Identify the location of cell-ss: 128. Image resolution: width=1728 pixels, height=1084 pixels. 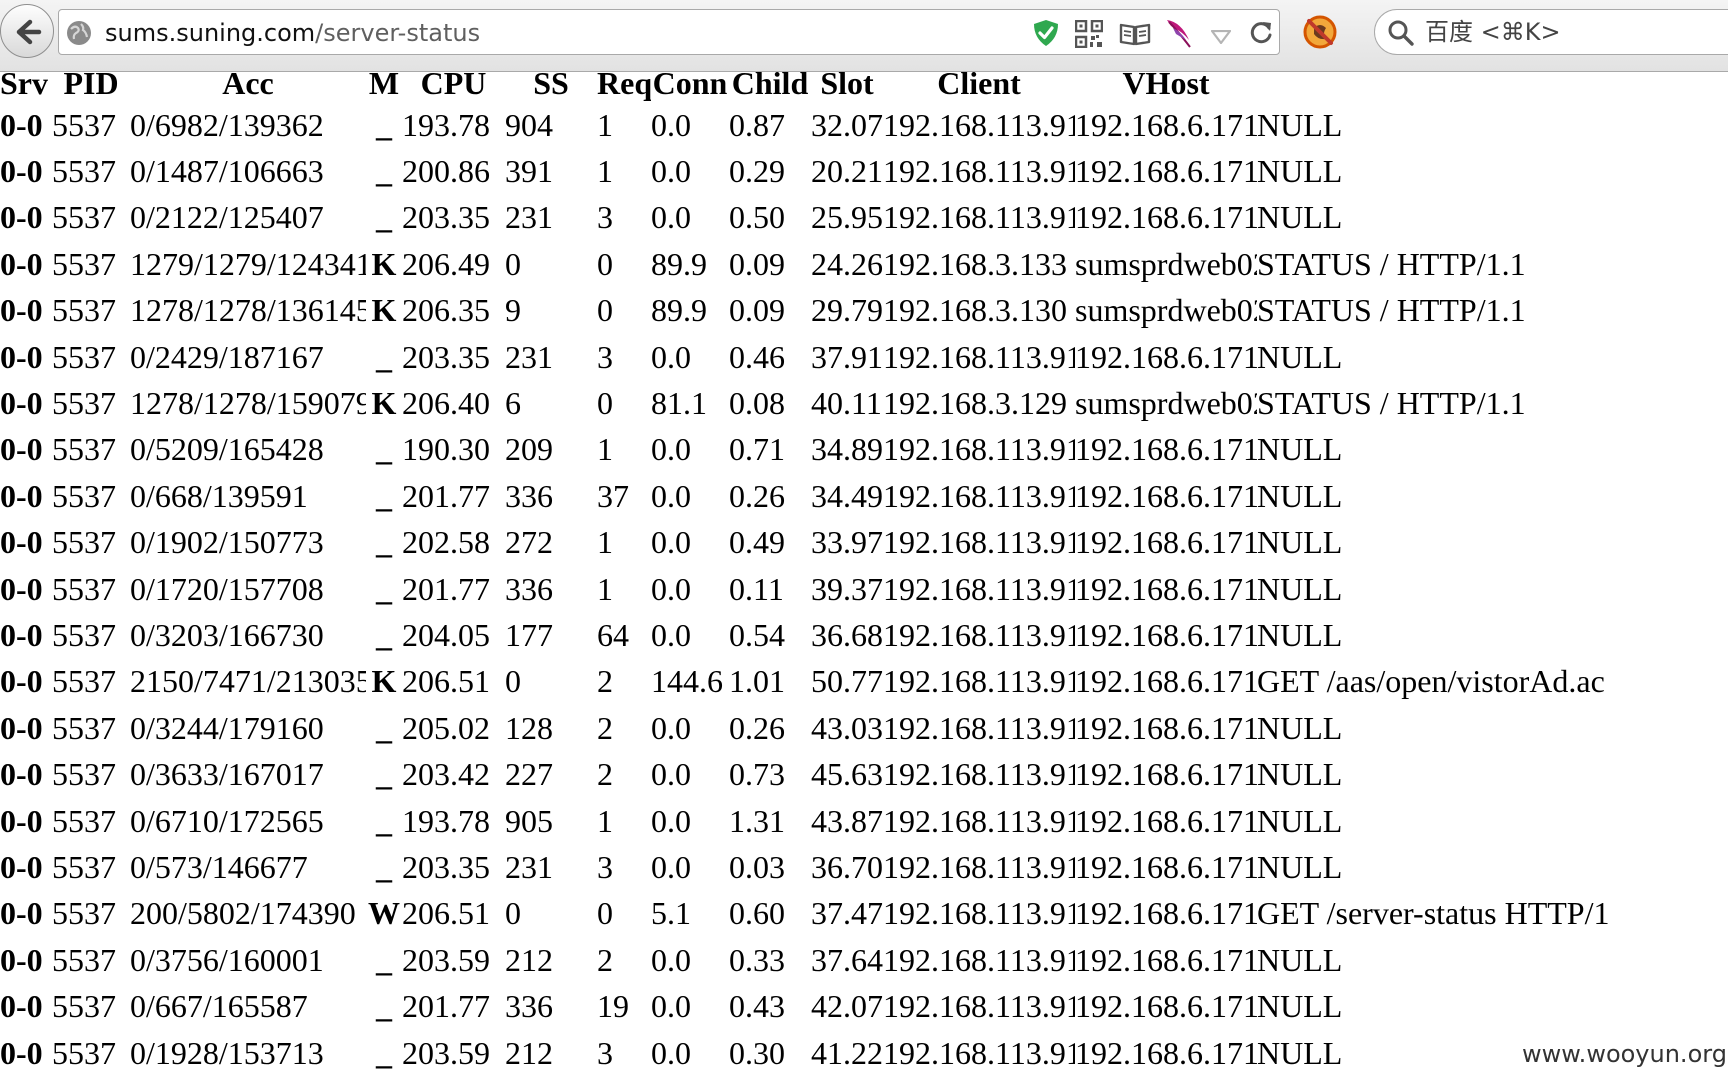
(529, 727).